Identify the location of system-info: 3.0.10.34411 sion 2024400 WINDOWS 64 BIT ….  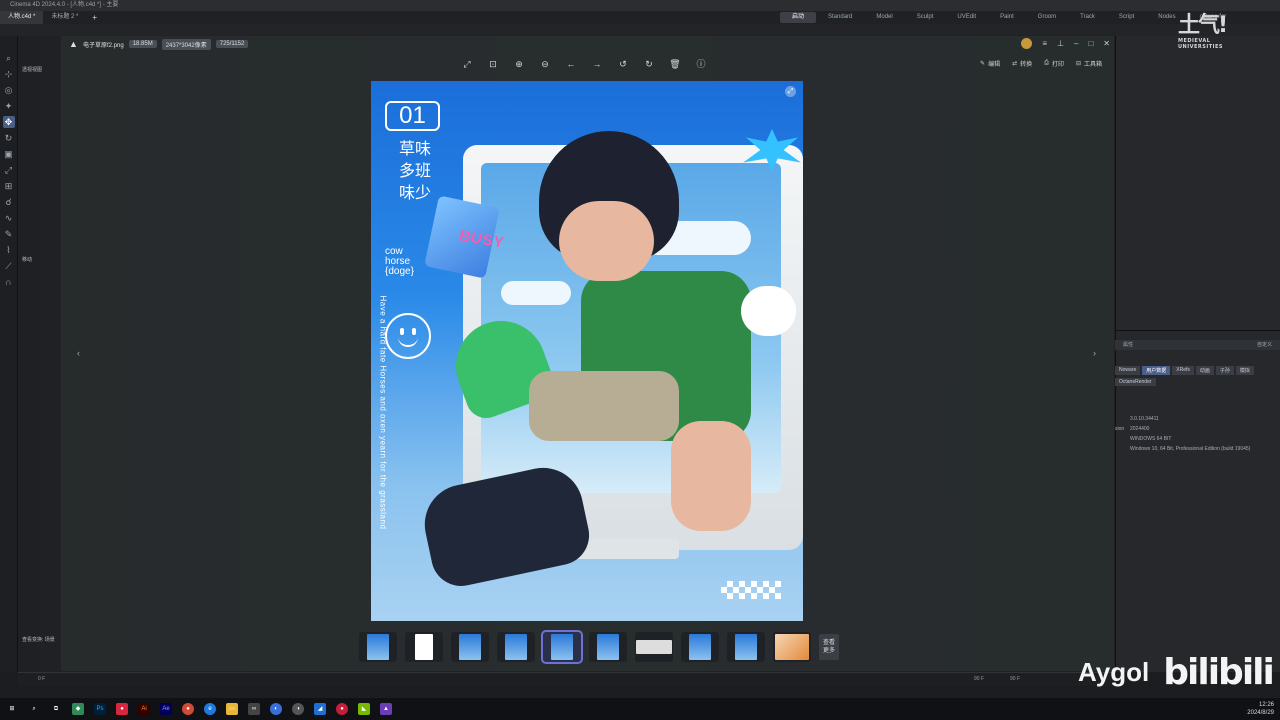
(1182, 434).